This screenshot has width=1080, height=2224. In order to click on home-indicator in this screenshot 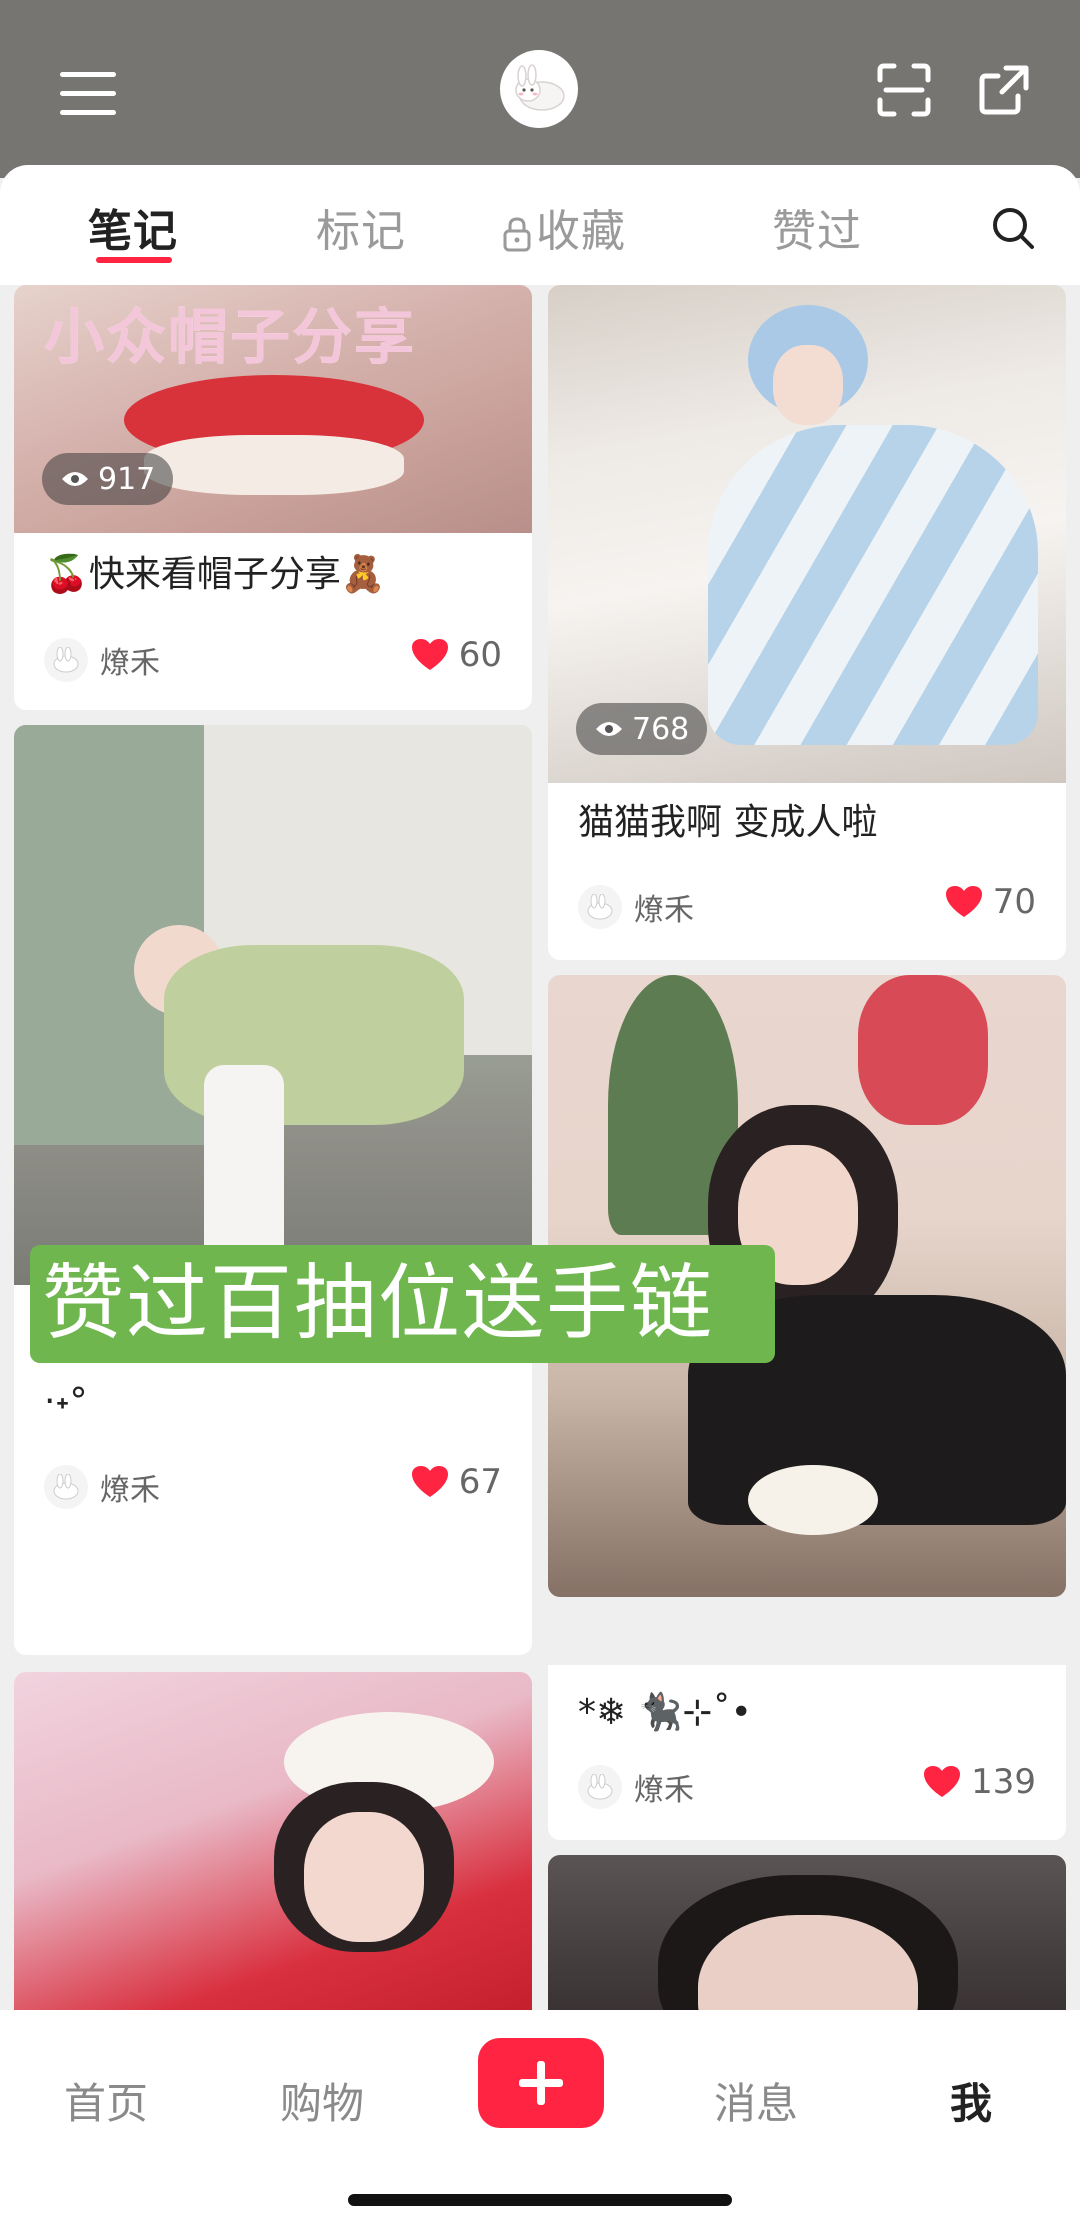, I will do `click(540, 2200)`.